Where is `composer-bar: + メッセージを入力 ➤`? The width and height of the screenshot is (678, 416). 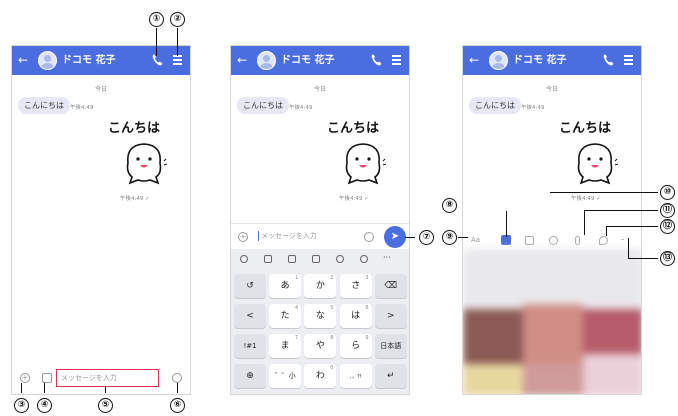 composer-bar: + メッセージを入力 ➤ is located at coordinates (320, 236).